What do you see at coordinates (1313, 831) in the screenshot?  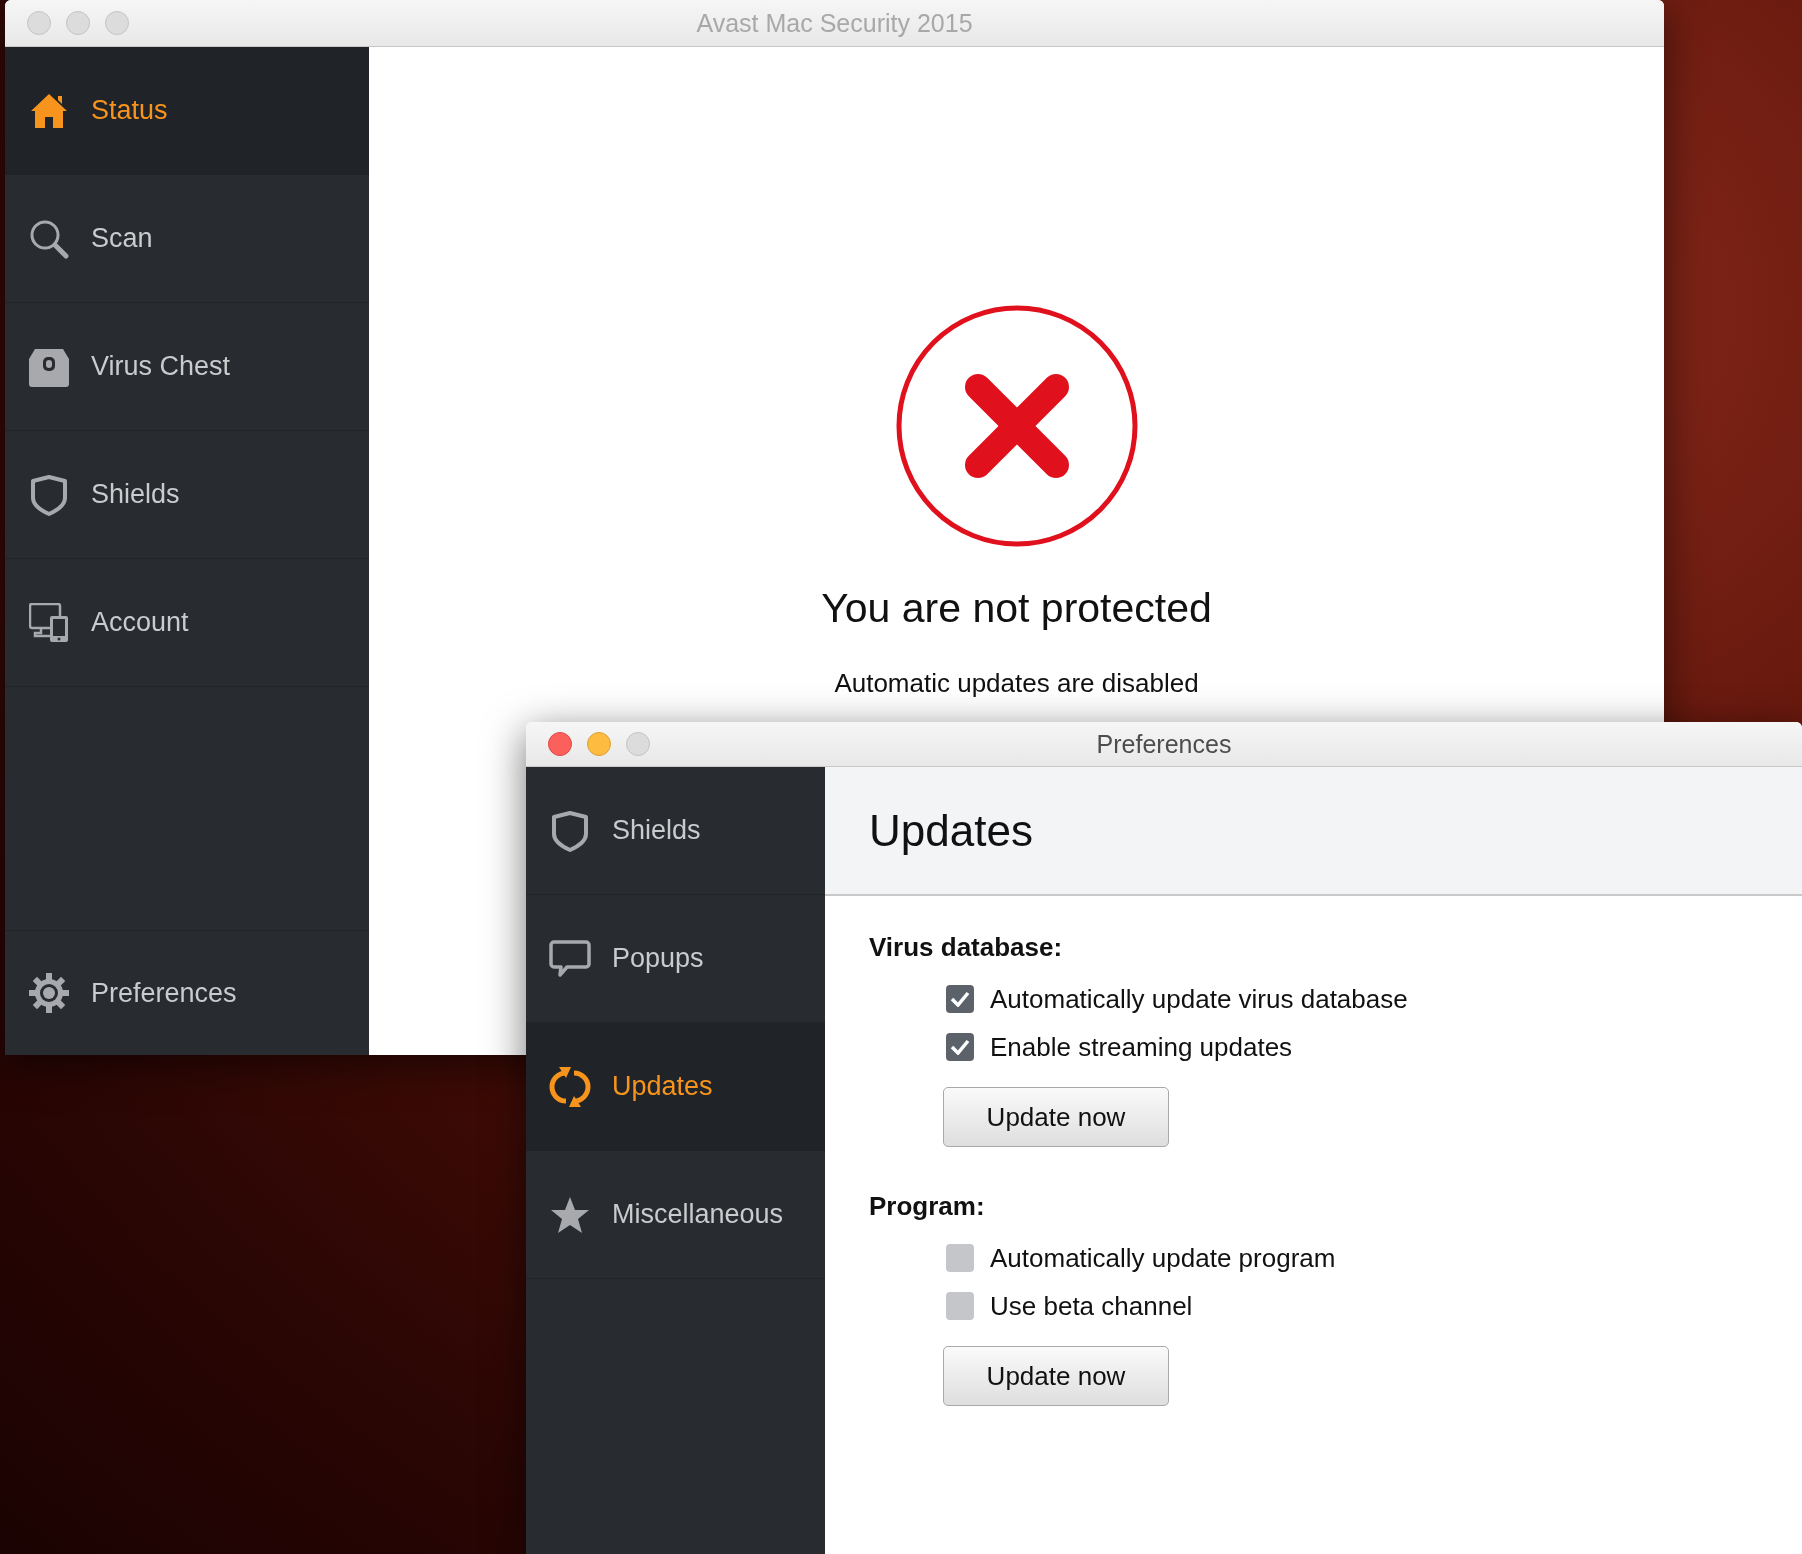 I see `page-heading: Updates` at bounding box center [1313, 831].